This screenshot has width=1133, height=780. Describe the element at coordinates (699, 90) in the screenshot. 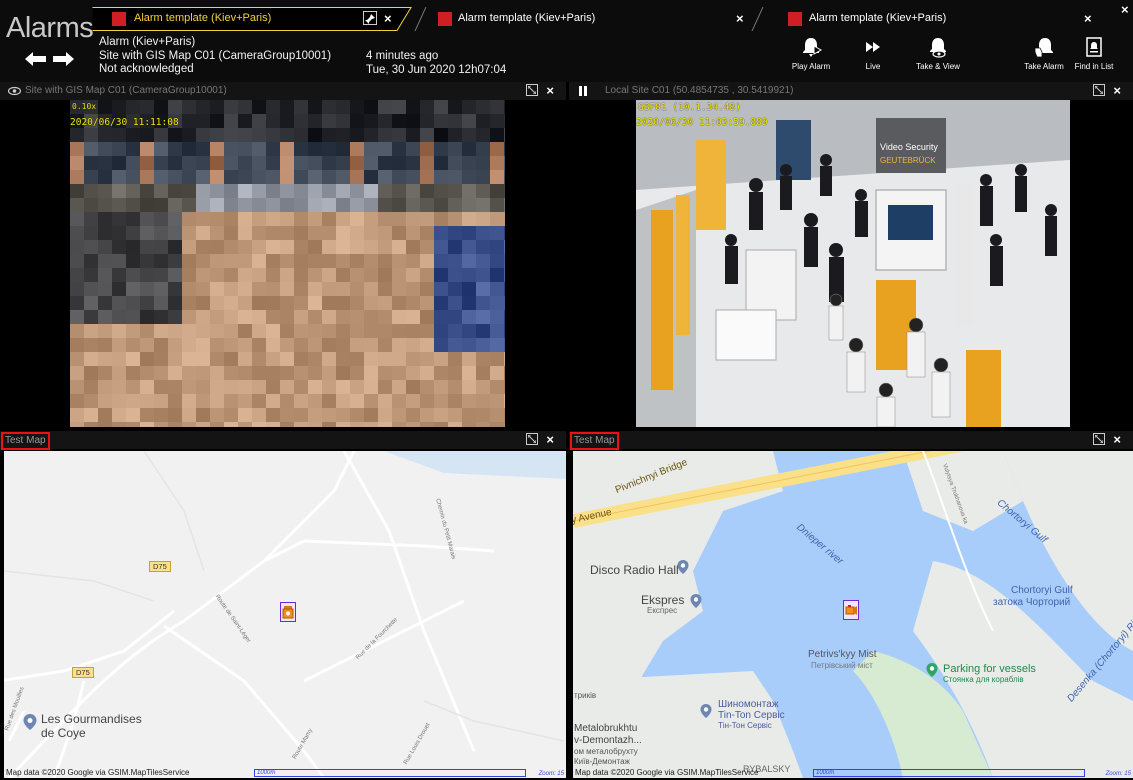

I see `pane-title: Local Site C01 (50.4854735 , 30.5419921)` at that location.